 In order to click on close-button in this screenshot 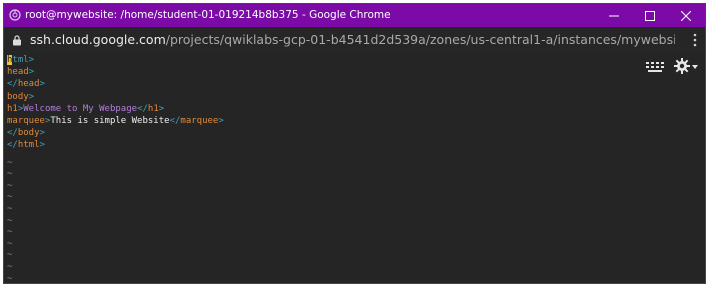, I will do `click(686, 15)`.